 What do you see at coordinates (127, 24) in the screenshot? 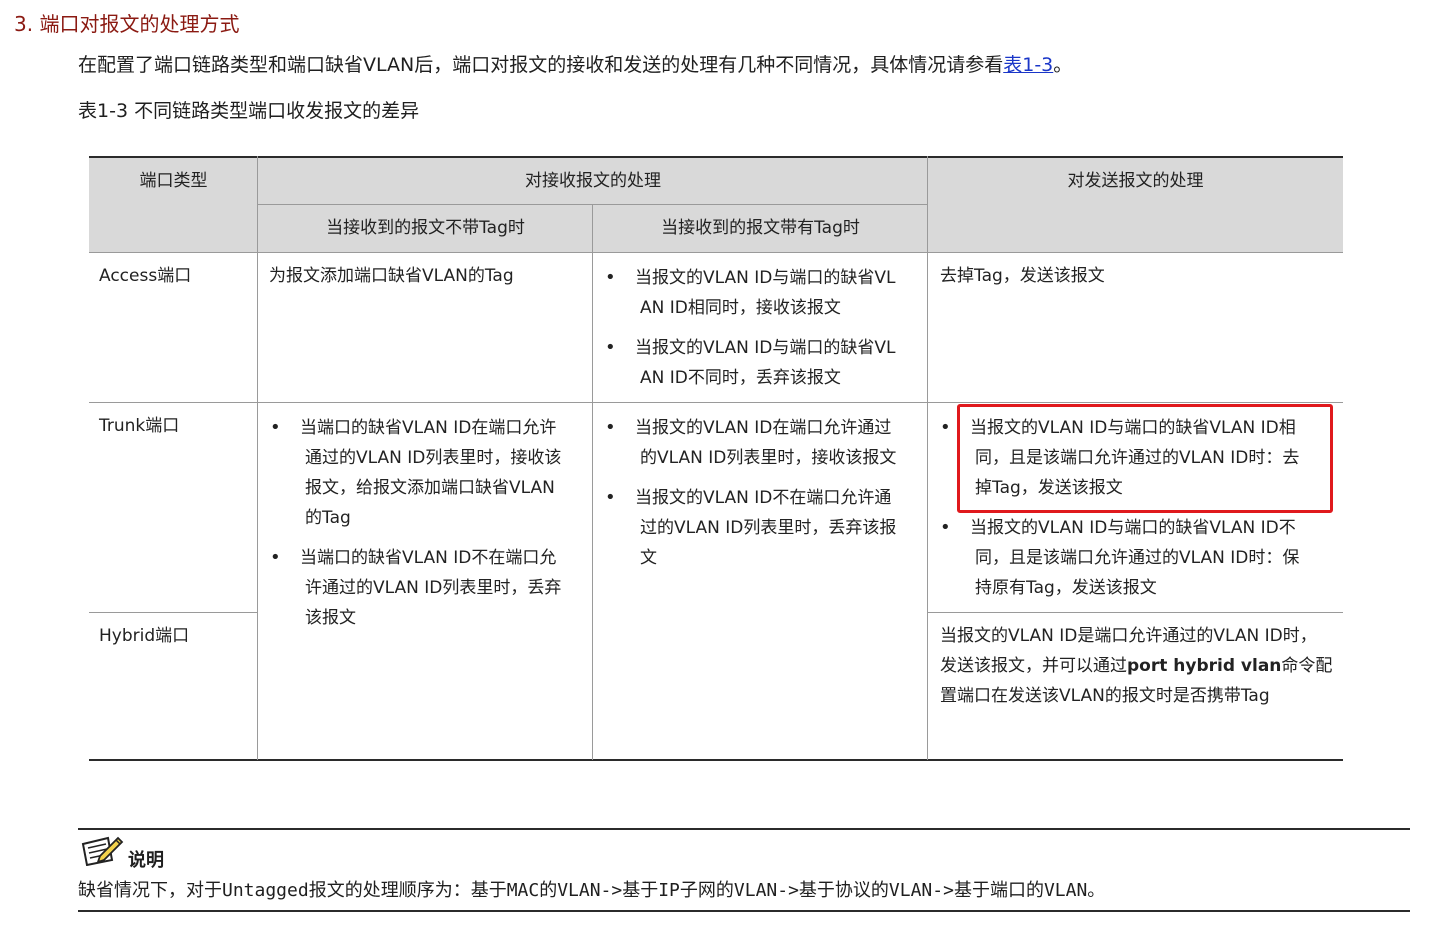
I see `section-title: 3. 端口对报文的处理方式` at bounding box center [127, 24].